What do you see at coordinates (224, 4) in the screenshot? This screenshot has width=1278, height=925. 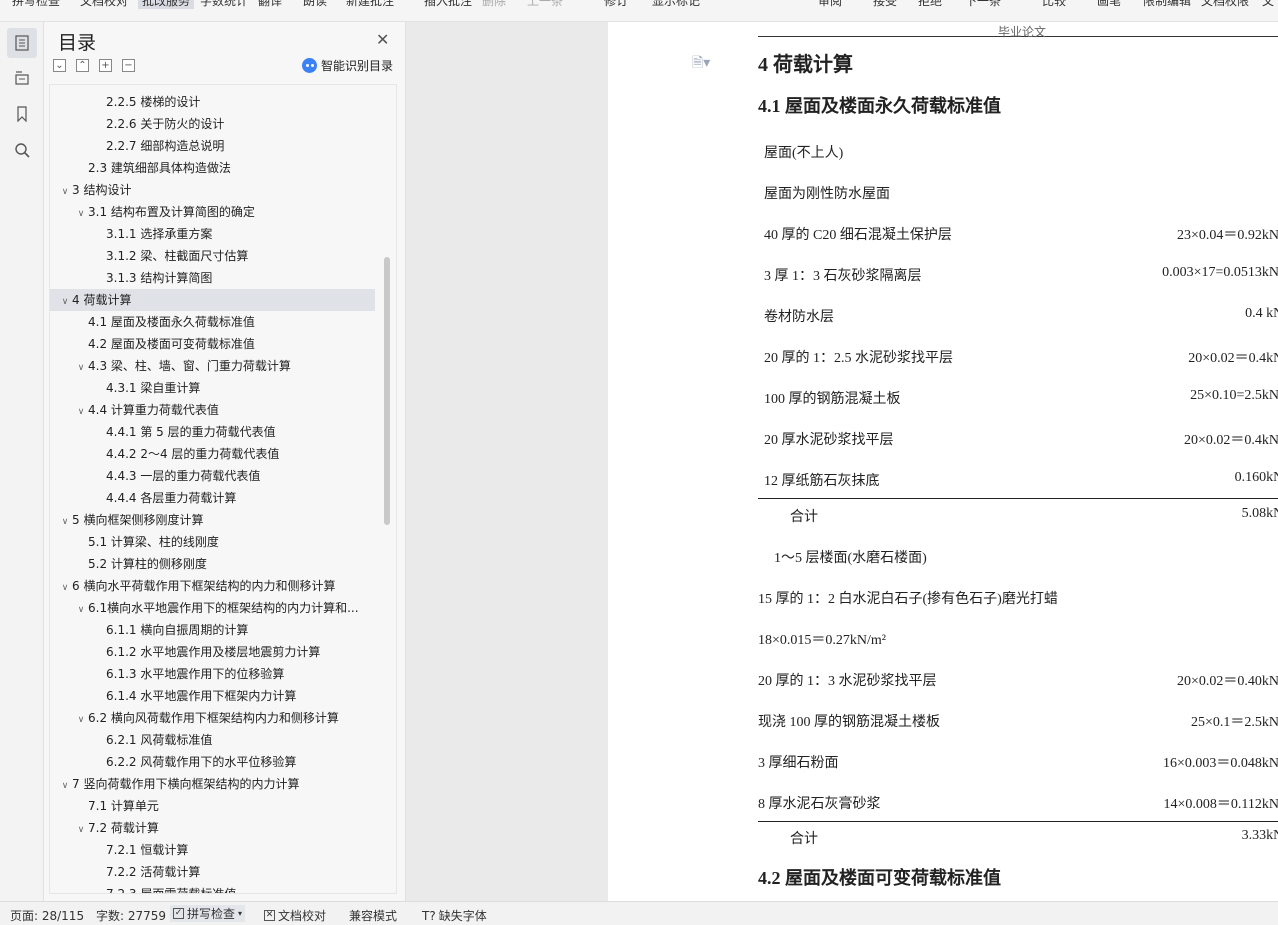 I see `toolbar-item: 字数统计` at bounding box center [224, 4].